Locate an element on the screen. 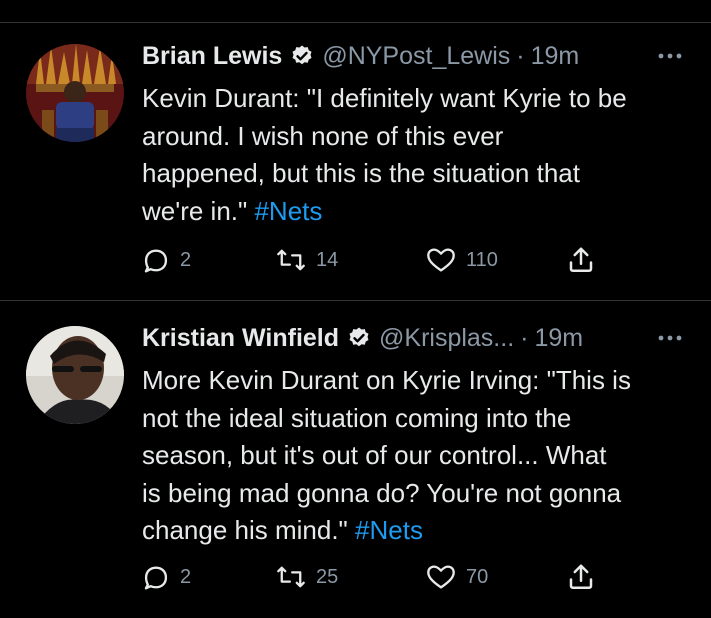  tweet-actions: 2 25 70 is located at coordinates (402, 577).